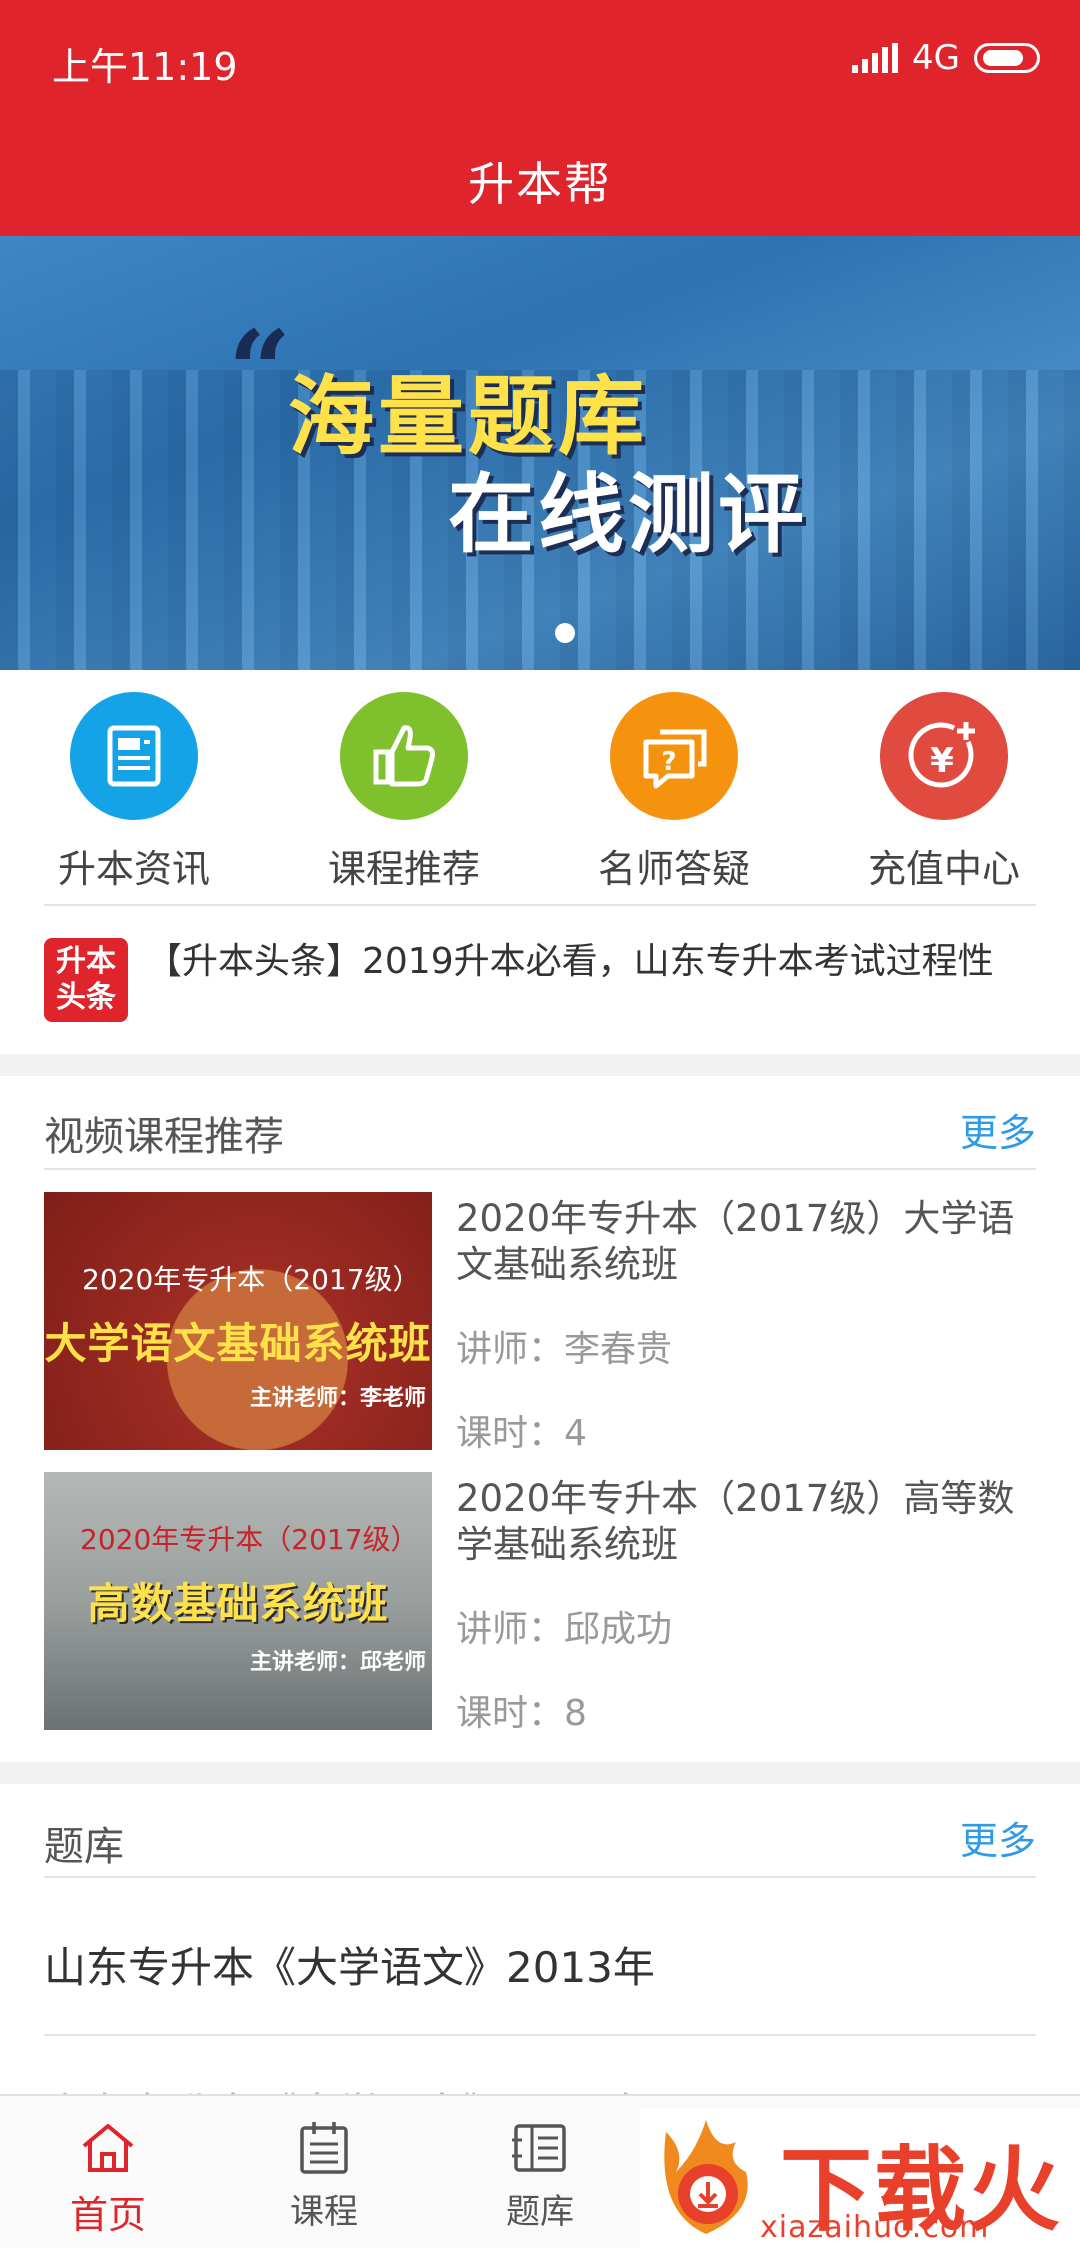 The image size is (1080, 2248). I want to click on banner-headline-2: 在线测评, so click(628, 515).